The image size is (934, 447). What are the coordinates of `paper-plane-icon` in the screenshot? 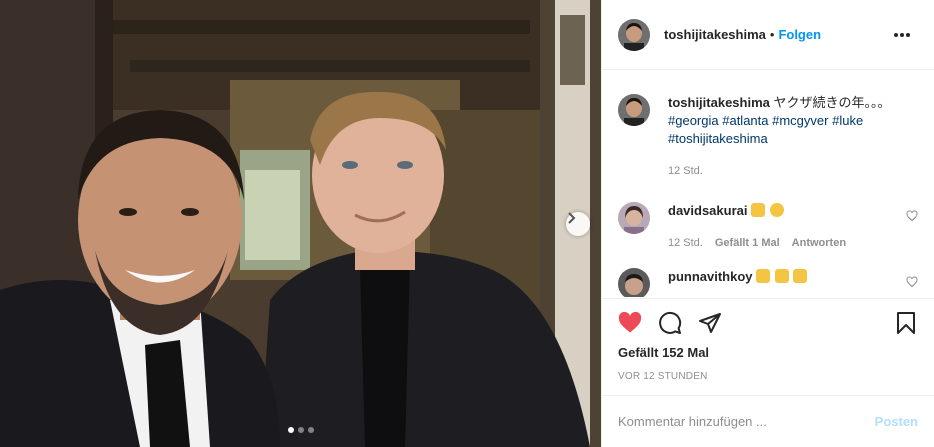 It's located at (710, 323).